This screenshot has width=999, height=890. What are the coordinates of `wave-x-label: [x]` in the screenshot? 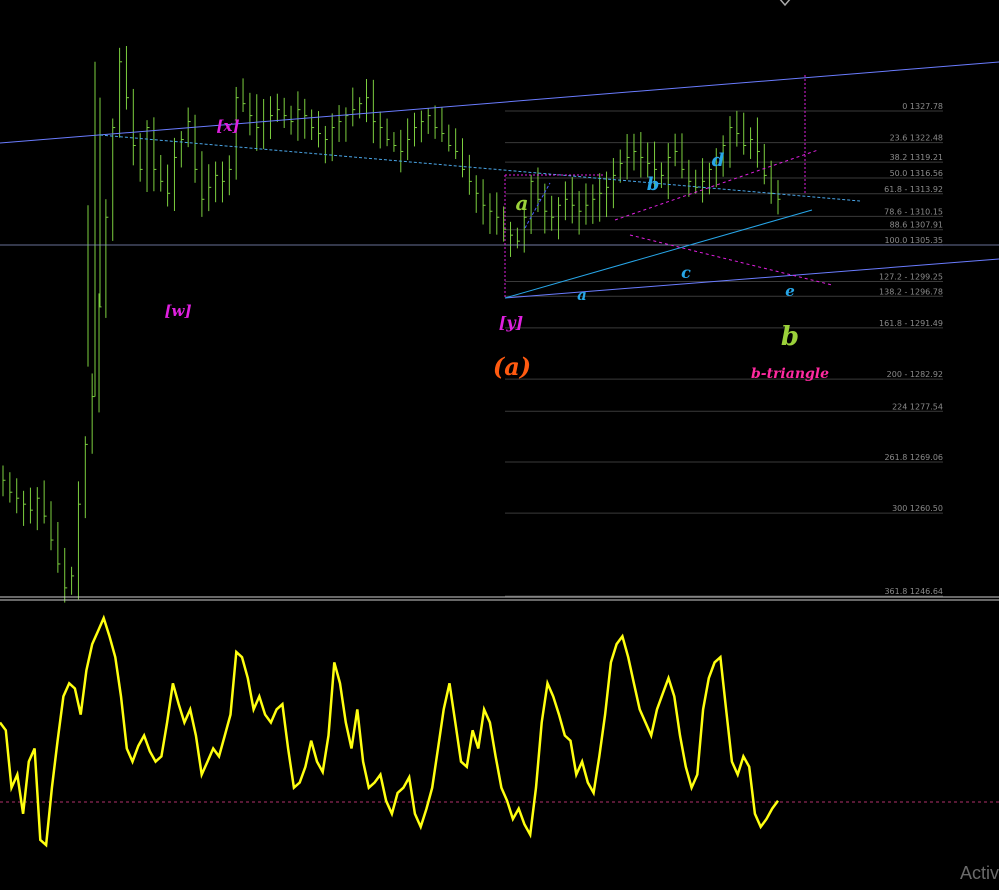 It's located at (227, 126).